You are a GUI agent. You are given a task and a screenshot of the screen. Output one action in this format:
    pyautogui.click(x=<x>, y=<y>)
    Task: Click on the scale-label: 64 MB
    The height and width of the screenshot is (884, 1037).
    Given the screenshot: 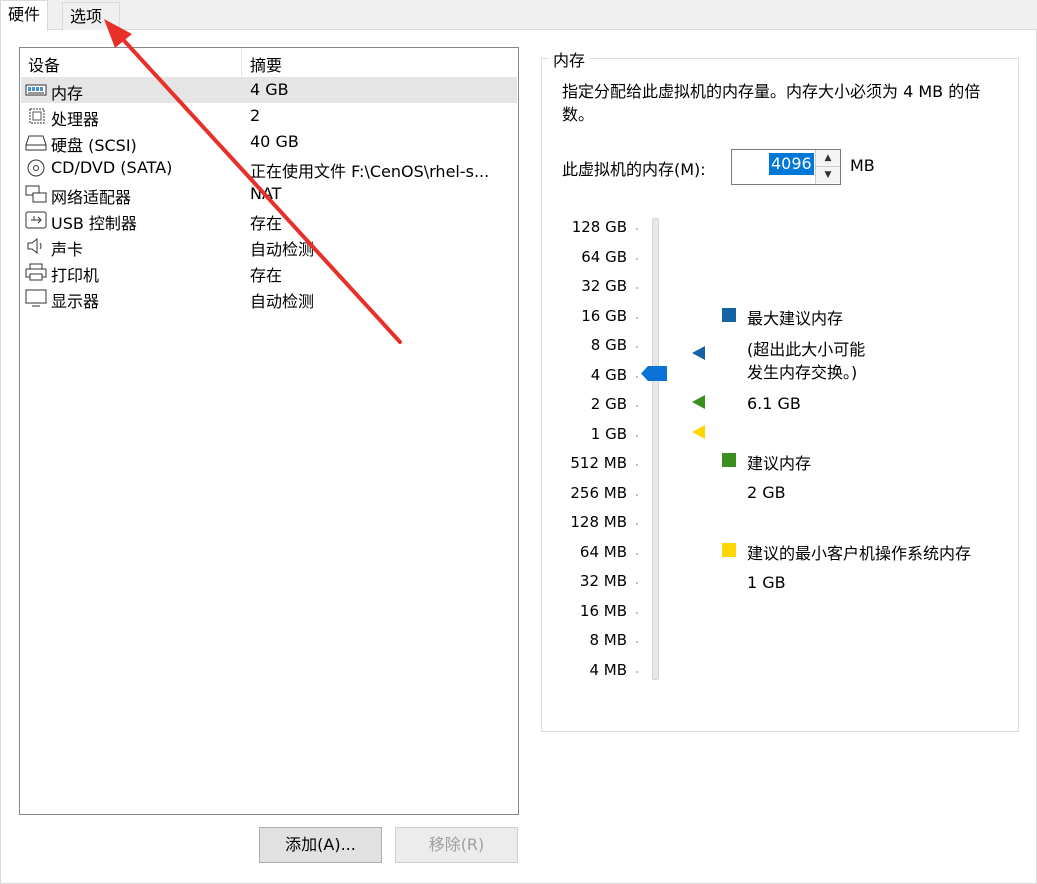 What is the action you would take?
    pyautogui.click(x=603, y=551)
    